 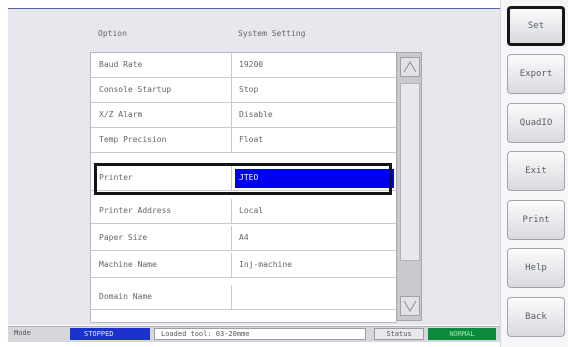 I want to click on option-value: Float, so click(x=251, y=139).